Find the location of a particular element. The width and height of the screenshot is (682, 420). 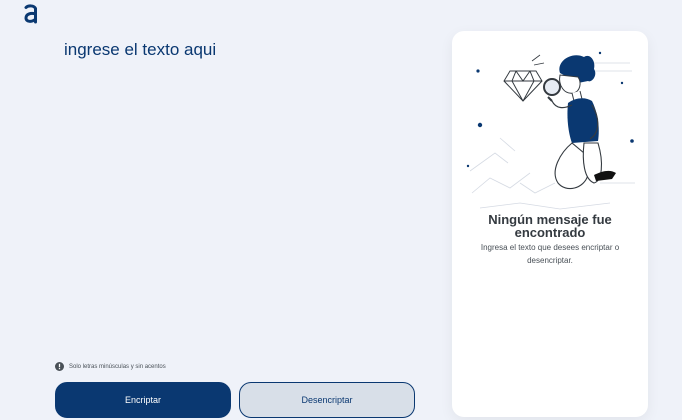

encrypt-button-label: Encriptar is located at coordinates (142, 400).